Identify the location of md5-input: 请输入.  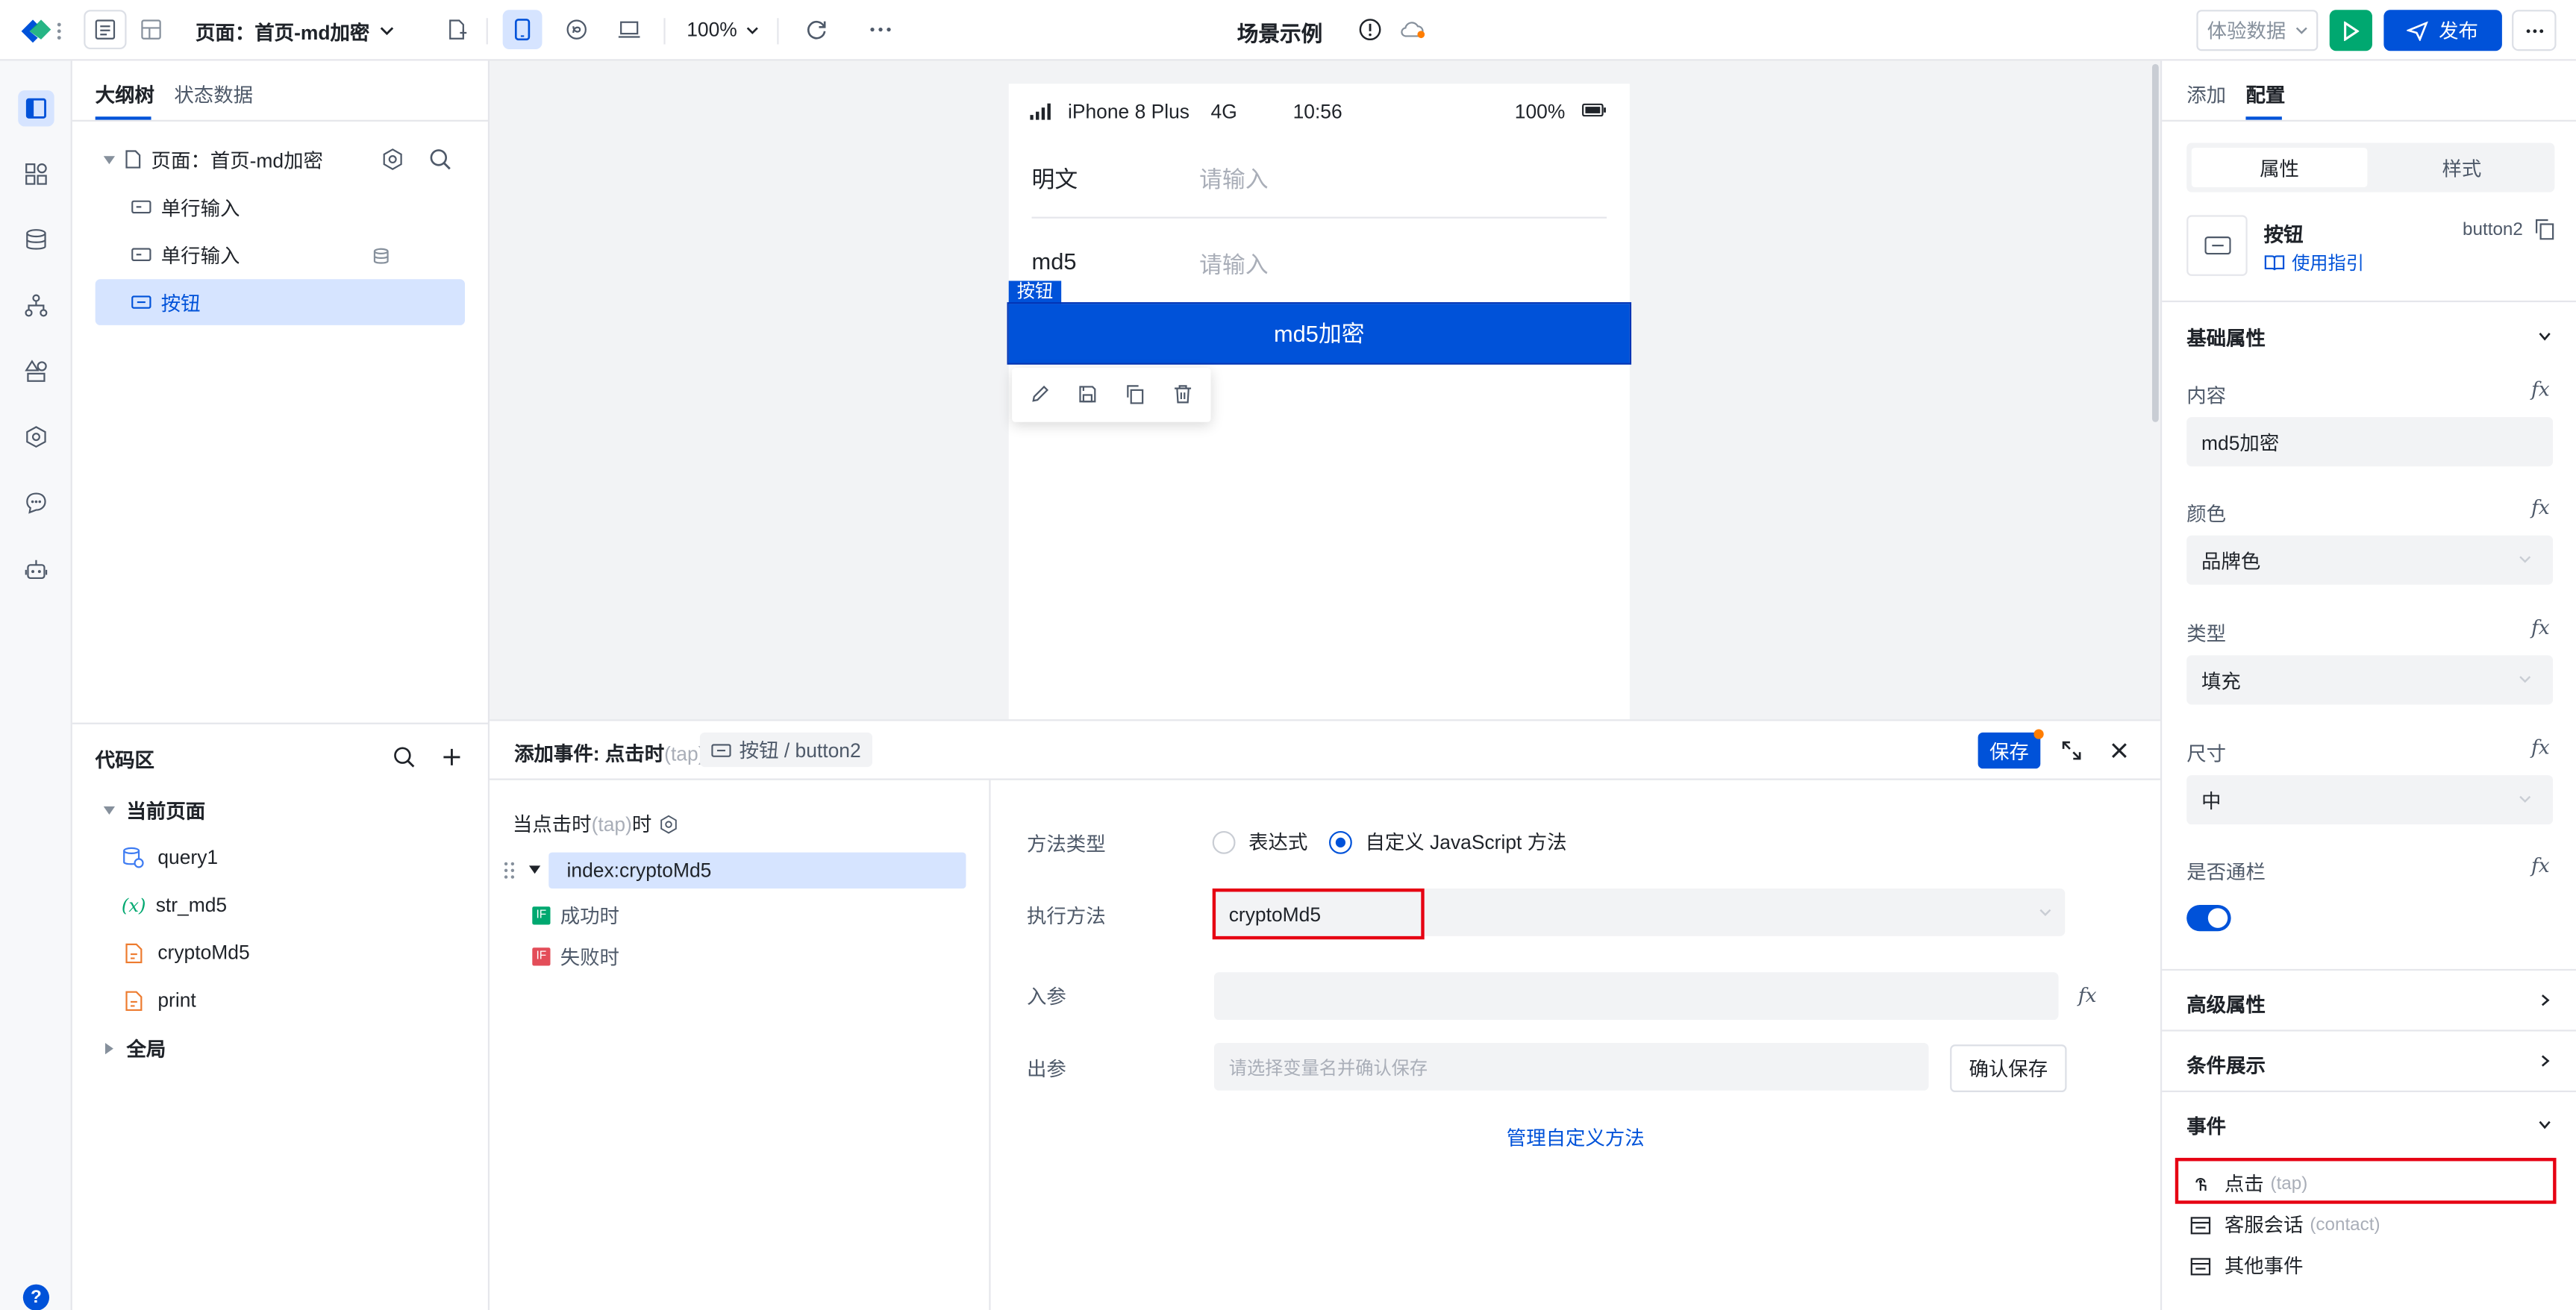
(1233, 264).